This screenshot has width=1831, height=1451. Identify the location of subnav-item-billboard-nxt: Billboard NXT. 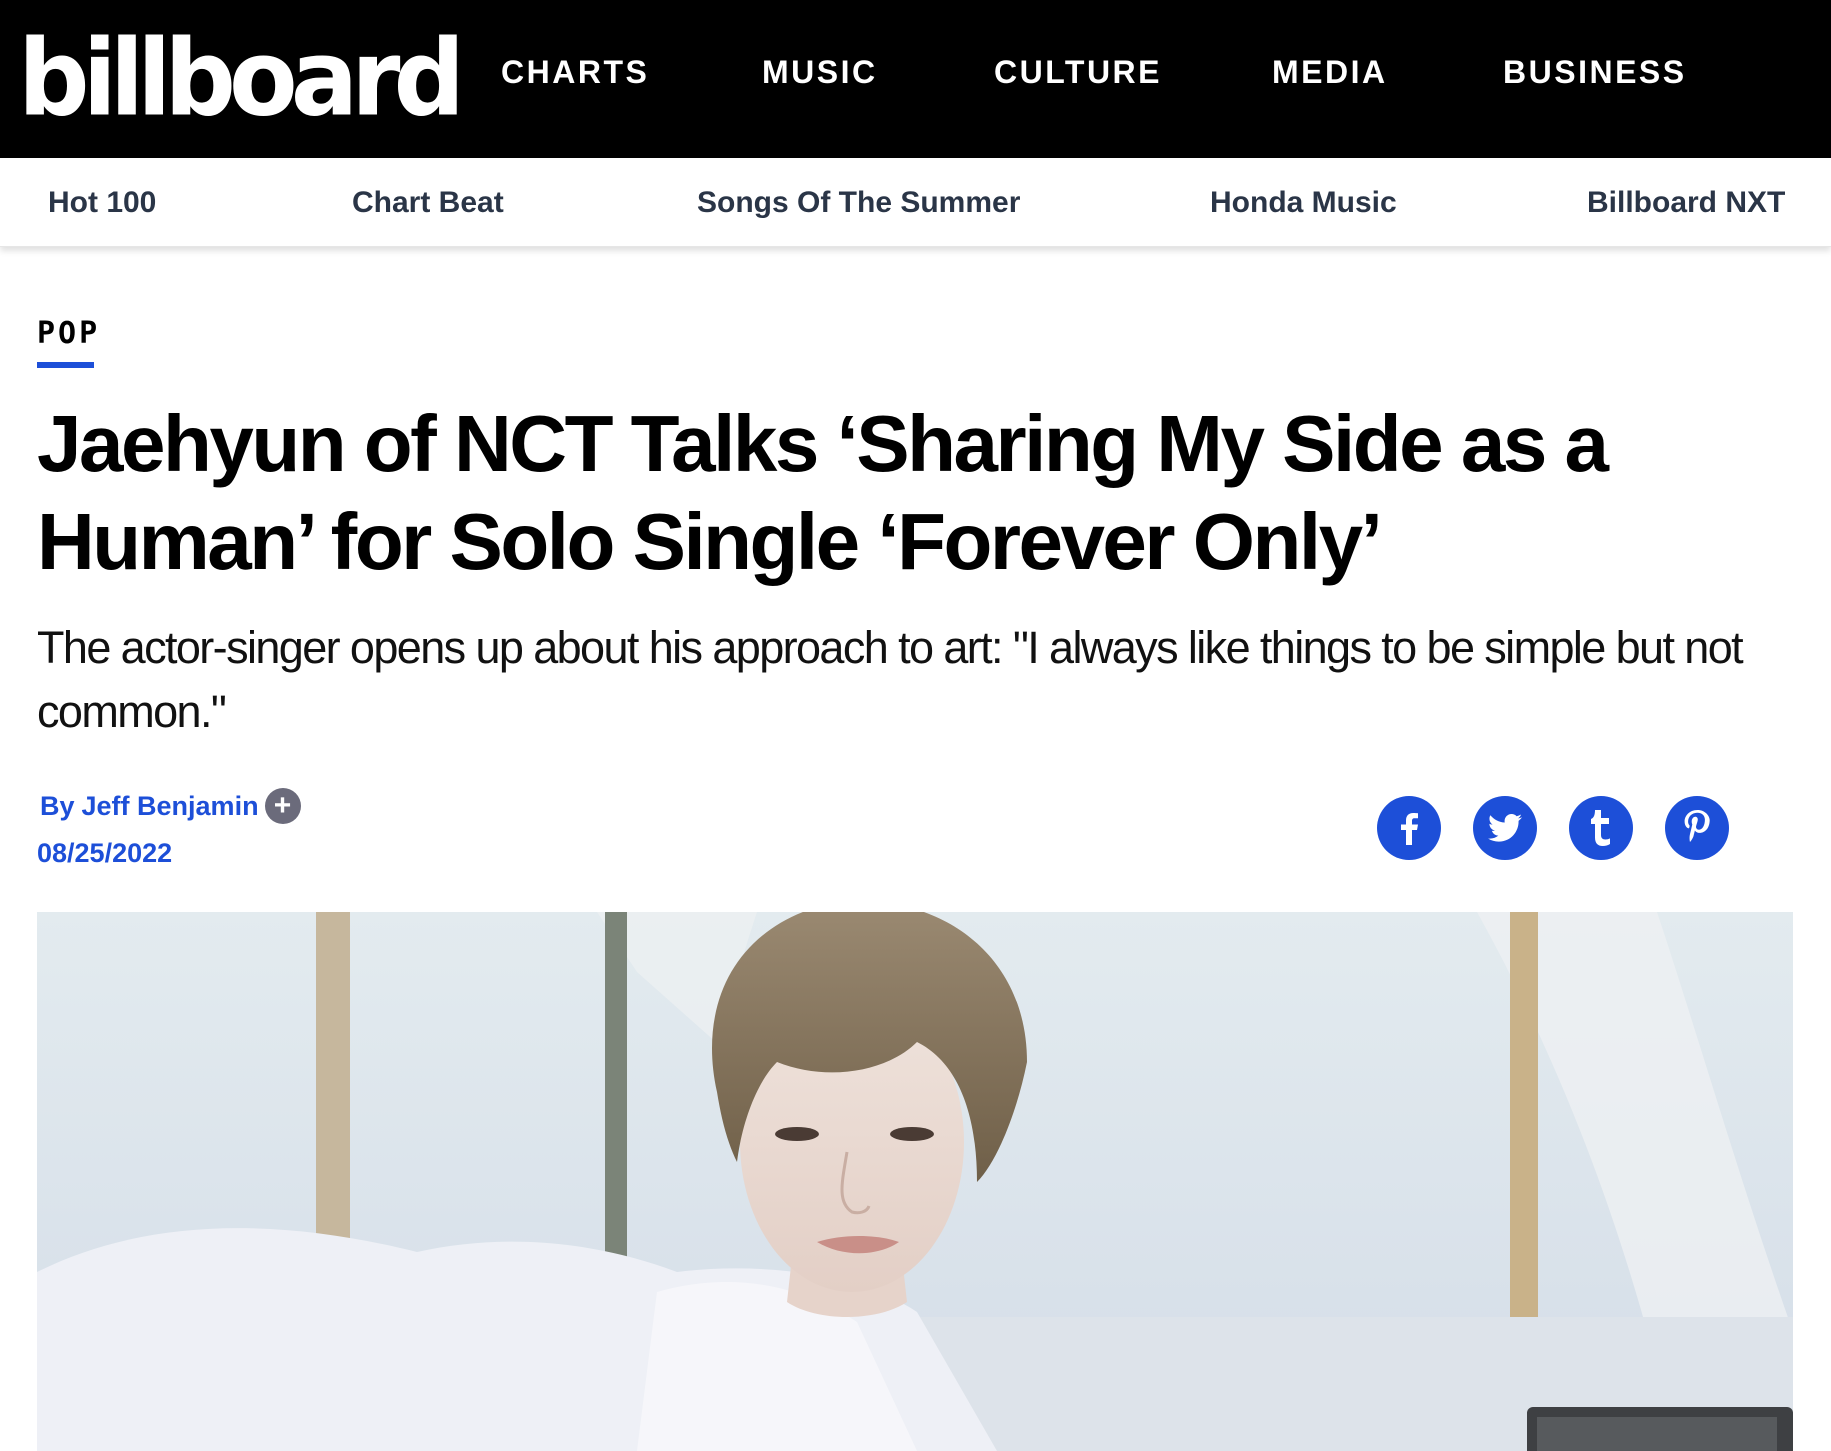
(1686, 203).